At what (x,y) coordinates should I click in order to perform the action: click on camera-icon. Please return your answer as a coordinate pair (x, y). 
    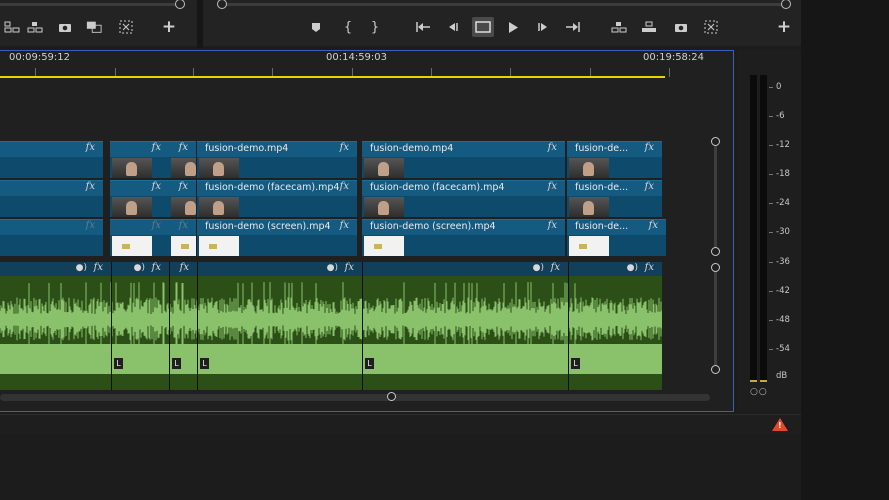
    Looking at the image, I should click on (65, 27).